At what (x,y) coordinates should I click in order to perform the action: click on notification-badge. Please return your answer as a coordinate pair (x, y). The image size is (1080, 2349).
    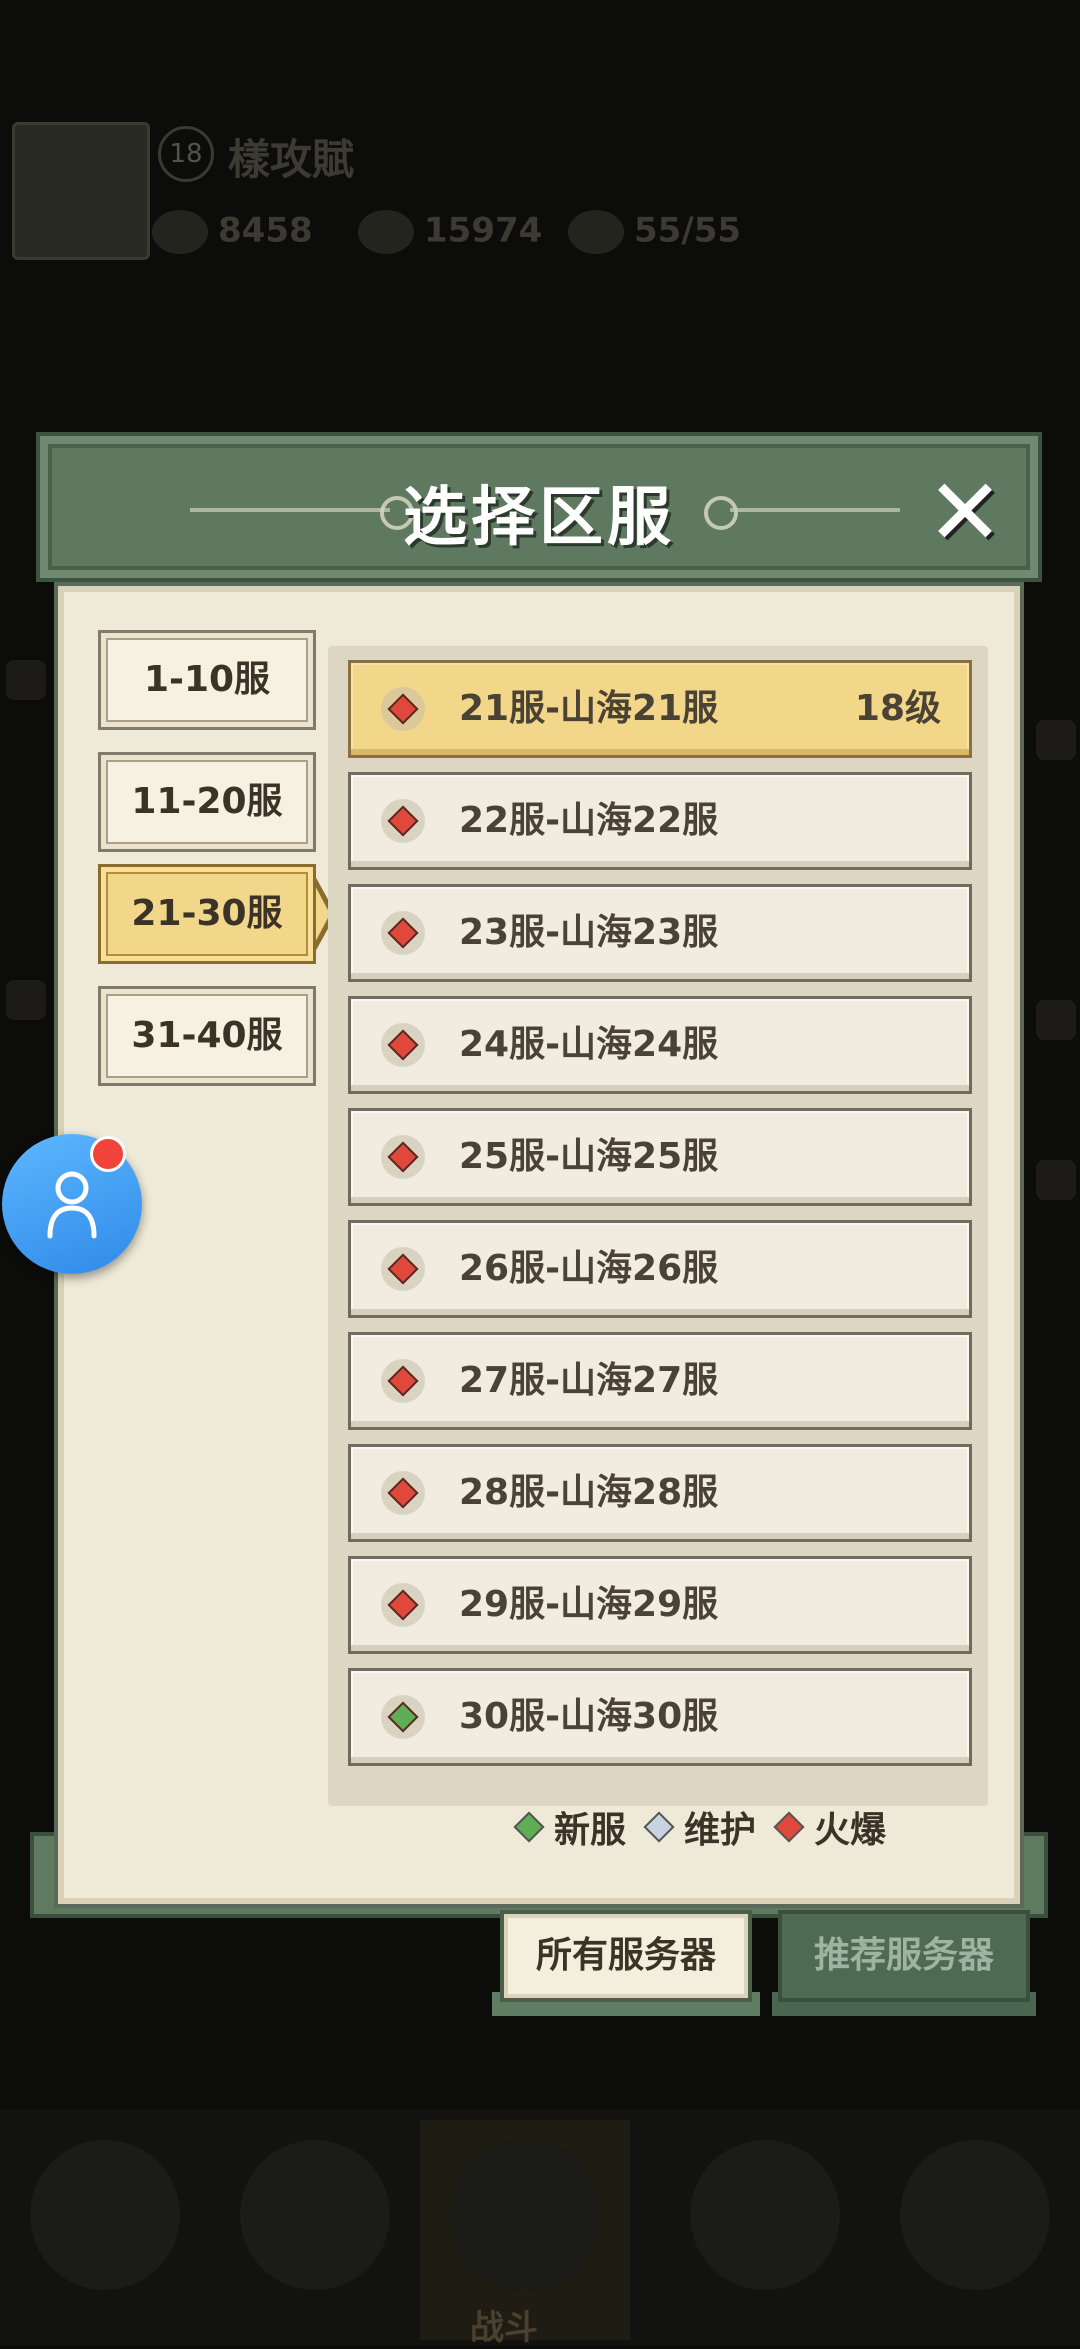
    Looking at the image, I should click on (108, 1154).